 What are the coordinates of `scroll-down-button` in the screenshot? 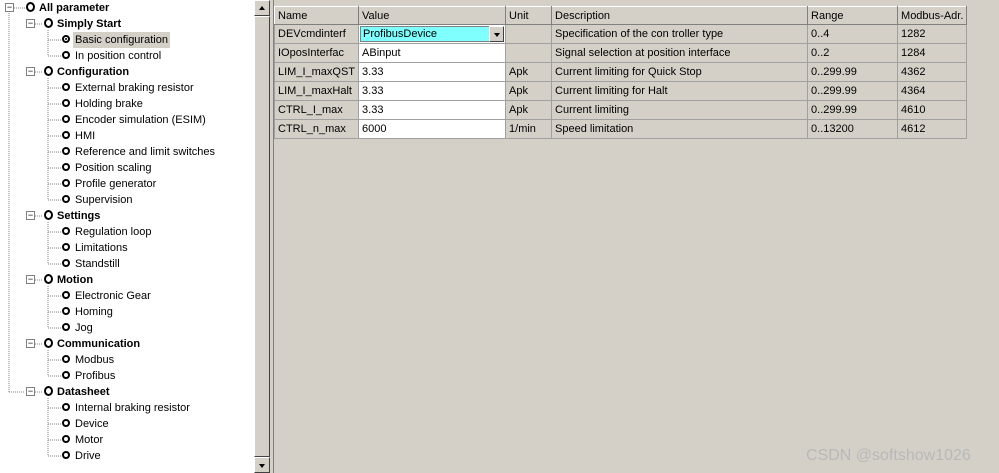 It's located at (262, 465).